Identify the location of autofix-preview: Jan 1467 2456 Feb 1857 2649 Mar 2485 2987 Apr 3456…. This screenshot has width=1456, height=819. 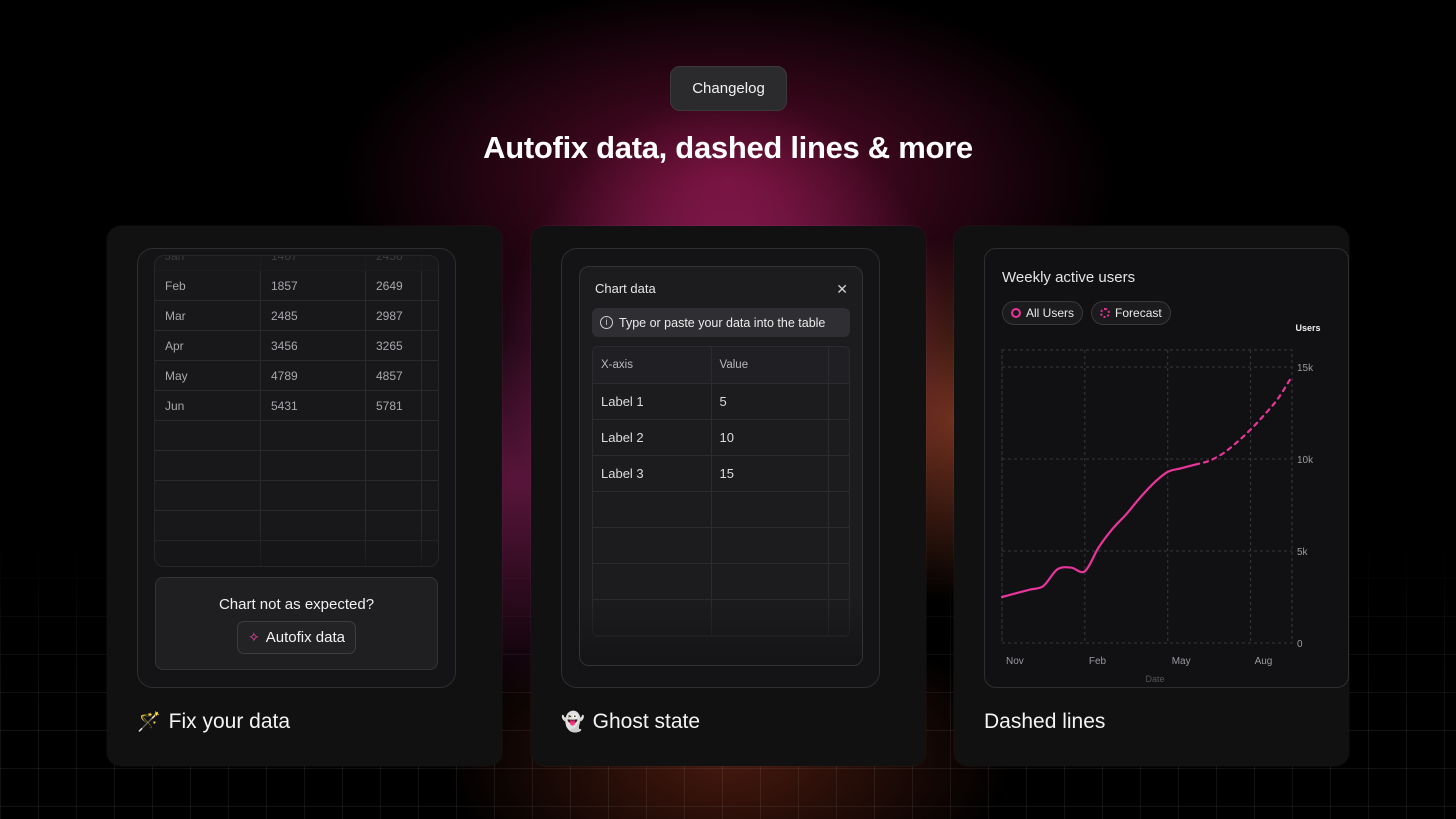
(296, 468).